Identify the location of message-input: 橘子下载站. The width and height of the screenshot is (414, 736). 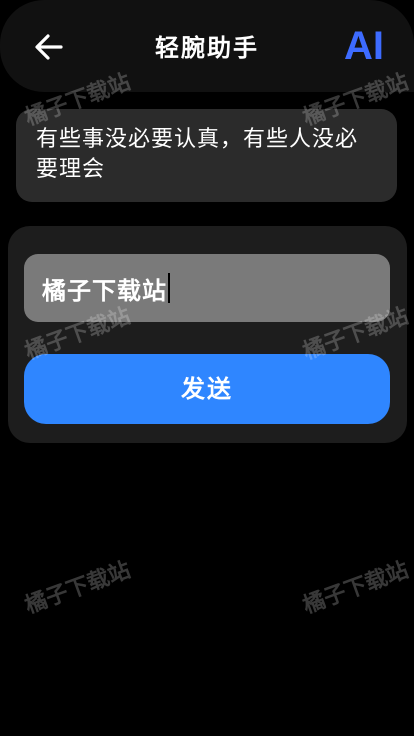
(207, 288).